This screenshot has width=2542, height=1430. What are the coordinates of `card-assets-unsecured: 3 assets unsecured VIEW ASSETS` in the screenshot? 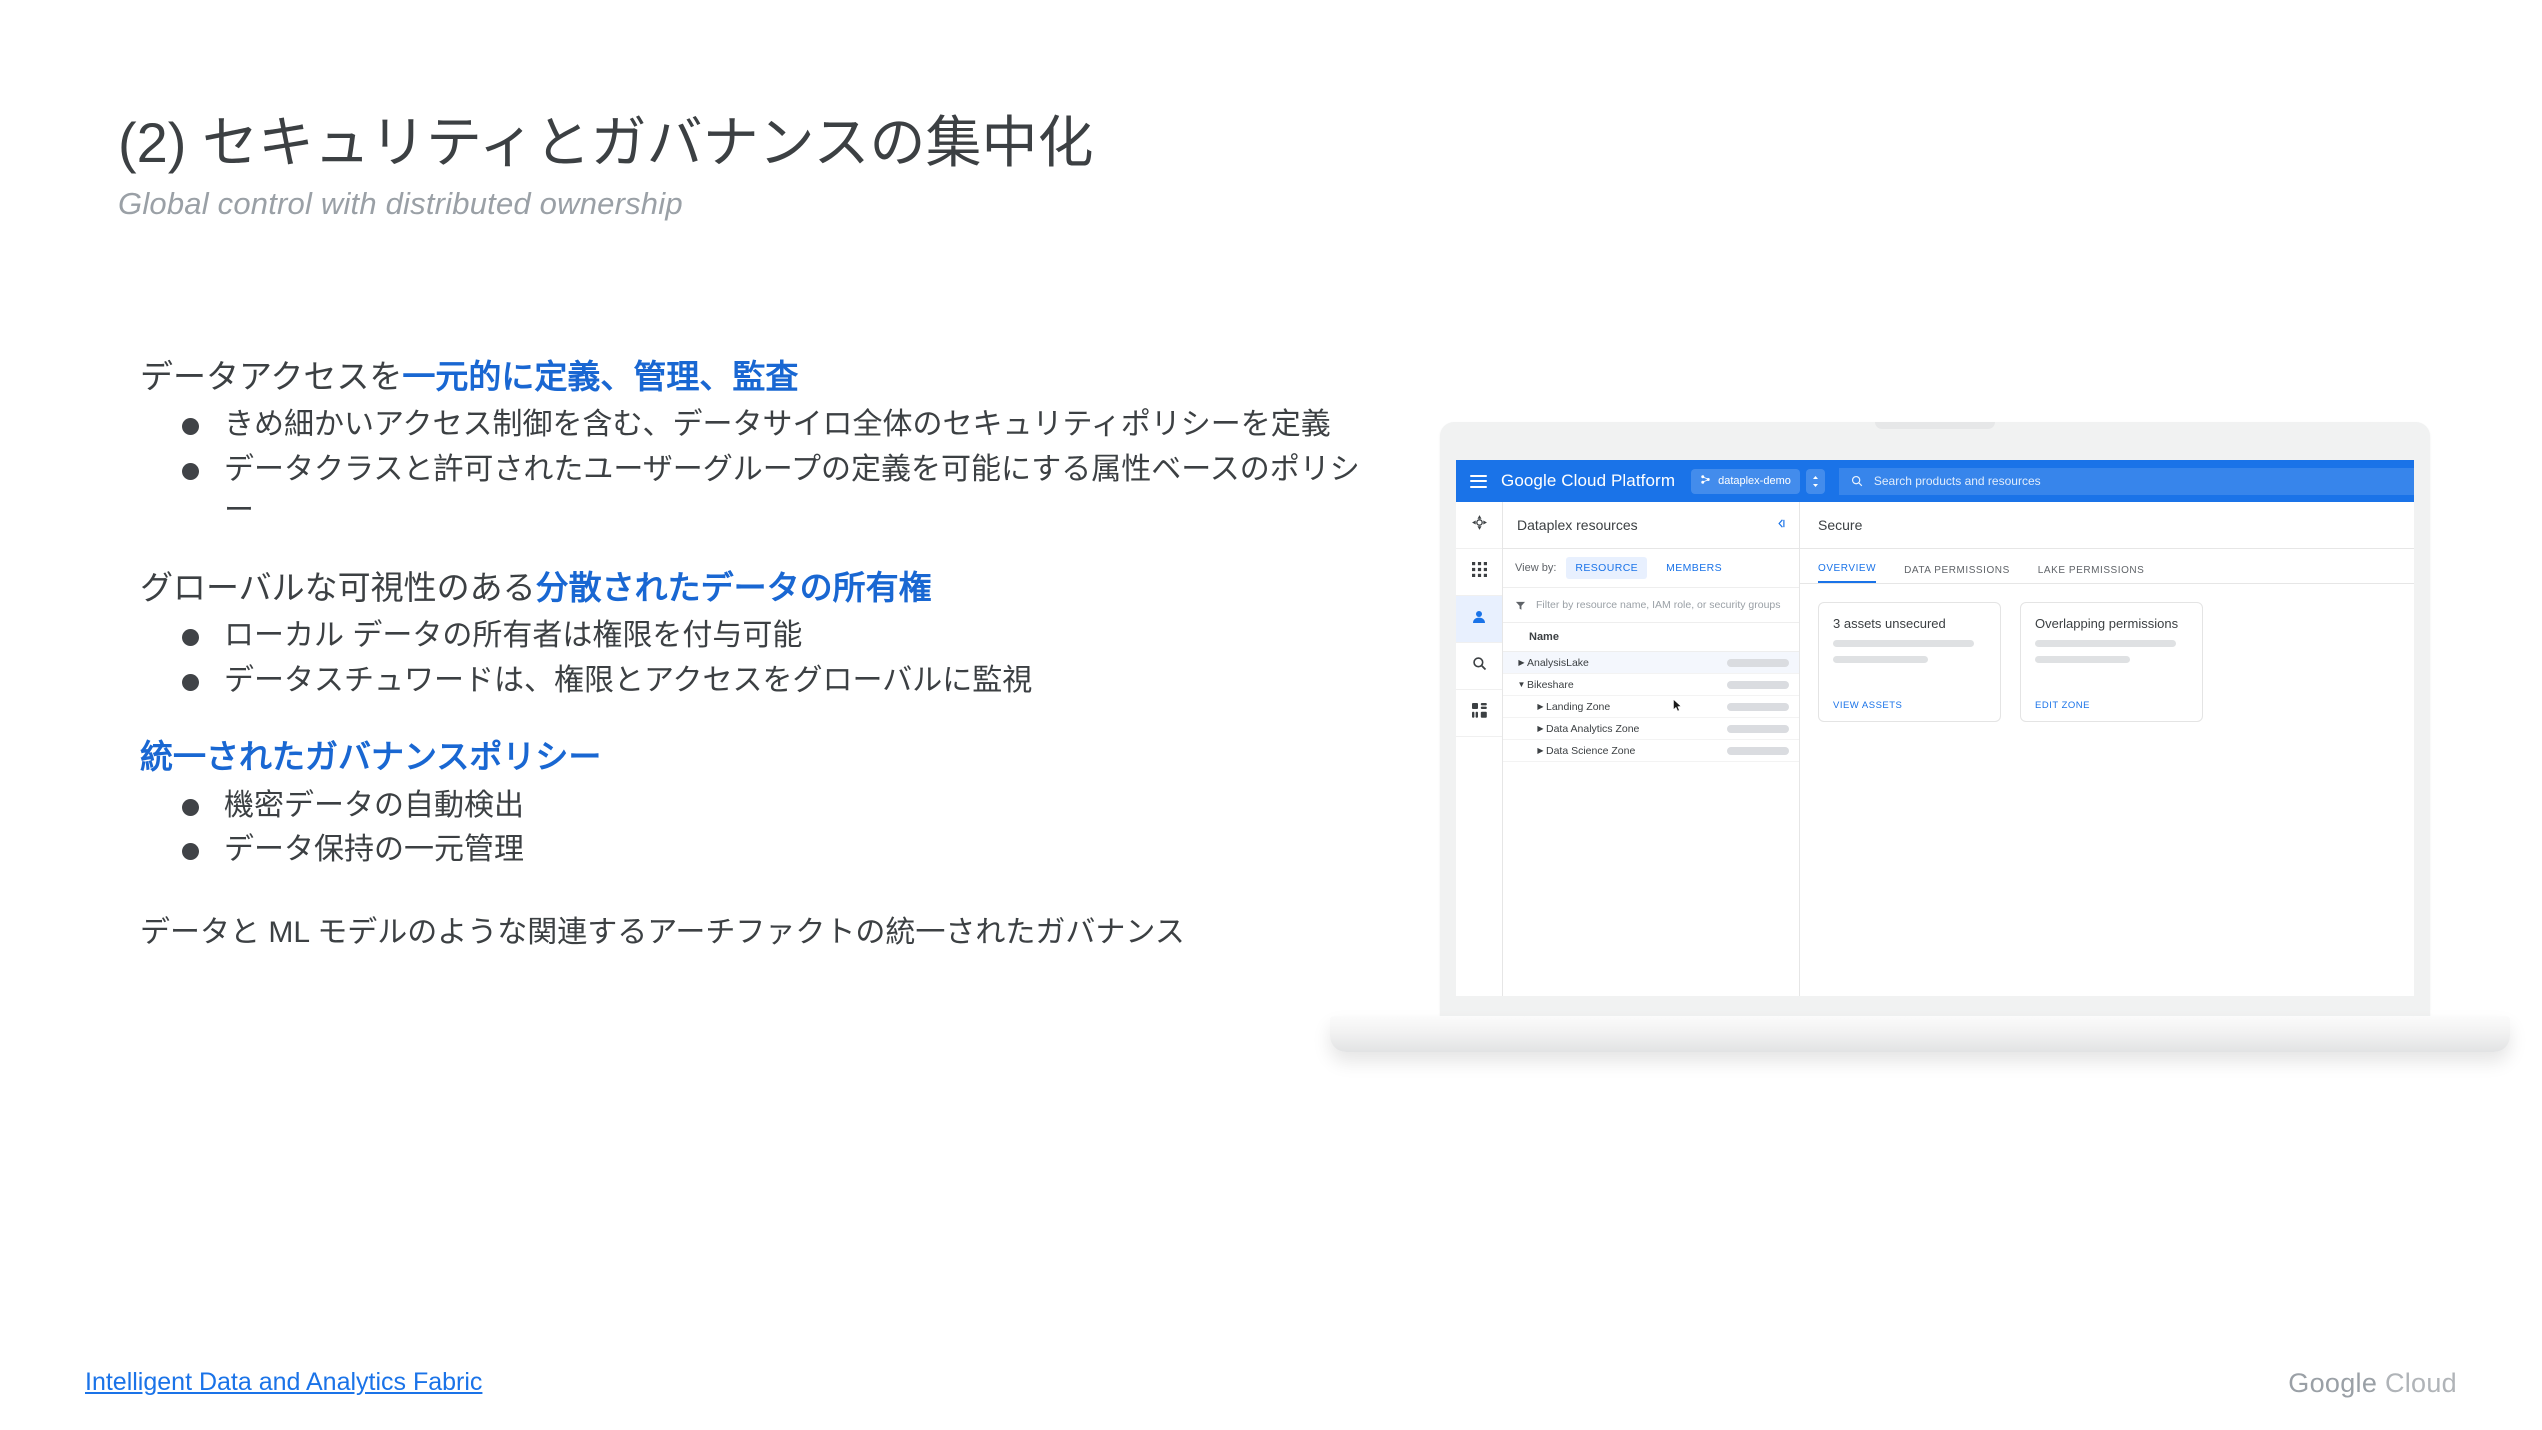 It's located at (1909, 662).